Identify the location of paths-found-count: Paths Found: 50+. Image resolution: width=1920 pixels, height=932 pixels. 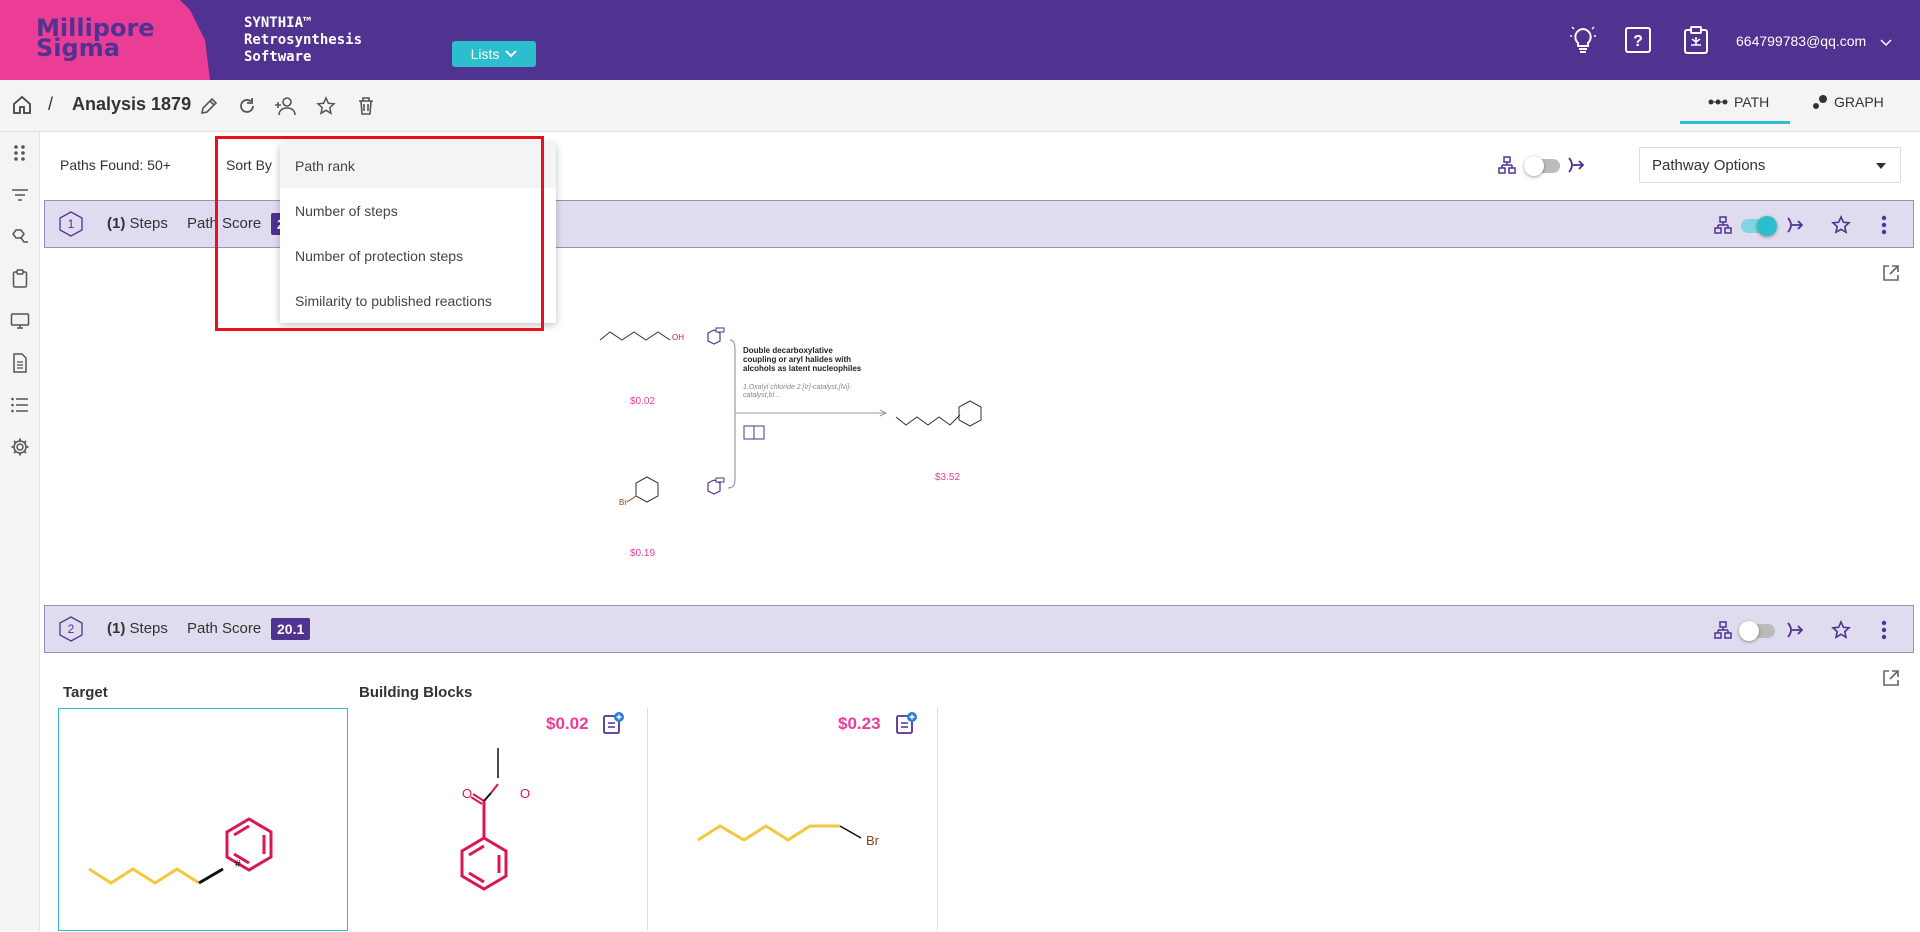
(115, 165).